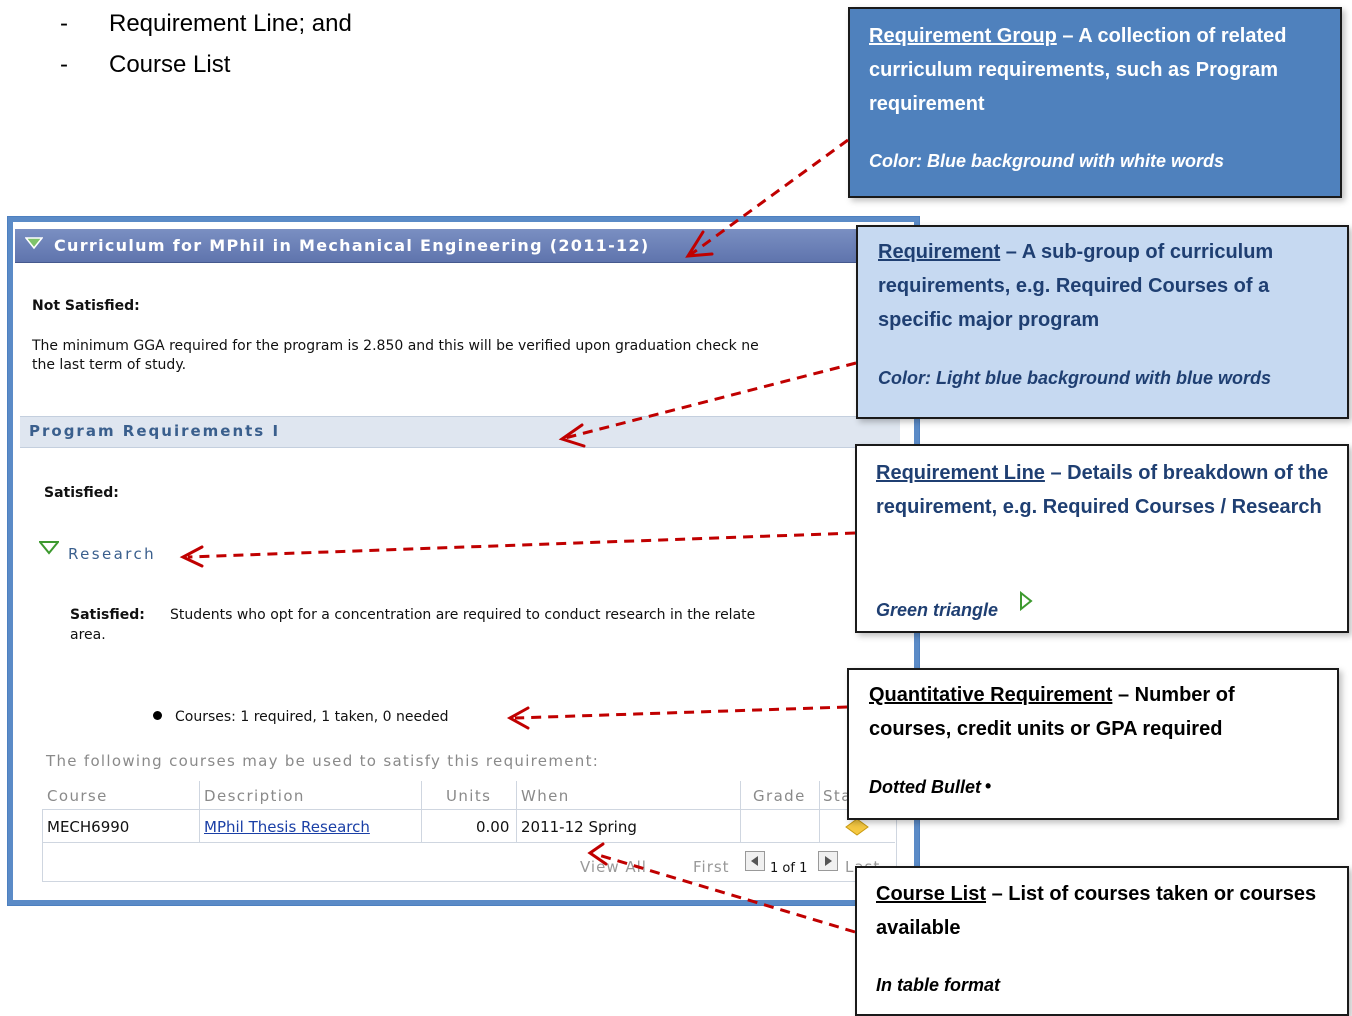 This screenshot has width=1352, height=1016. I want to click on arrow-to-quant, so click(681, 712).